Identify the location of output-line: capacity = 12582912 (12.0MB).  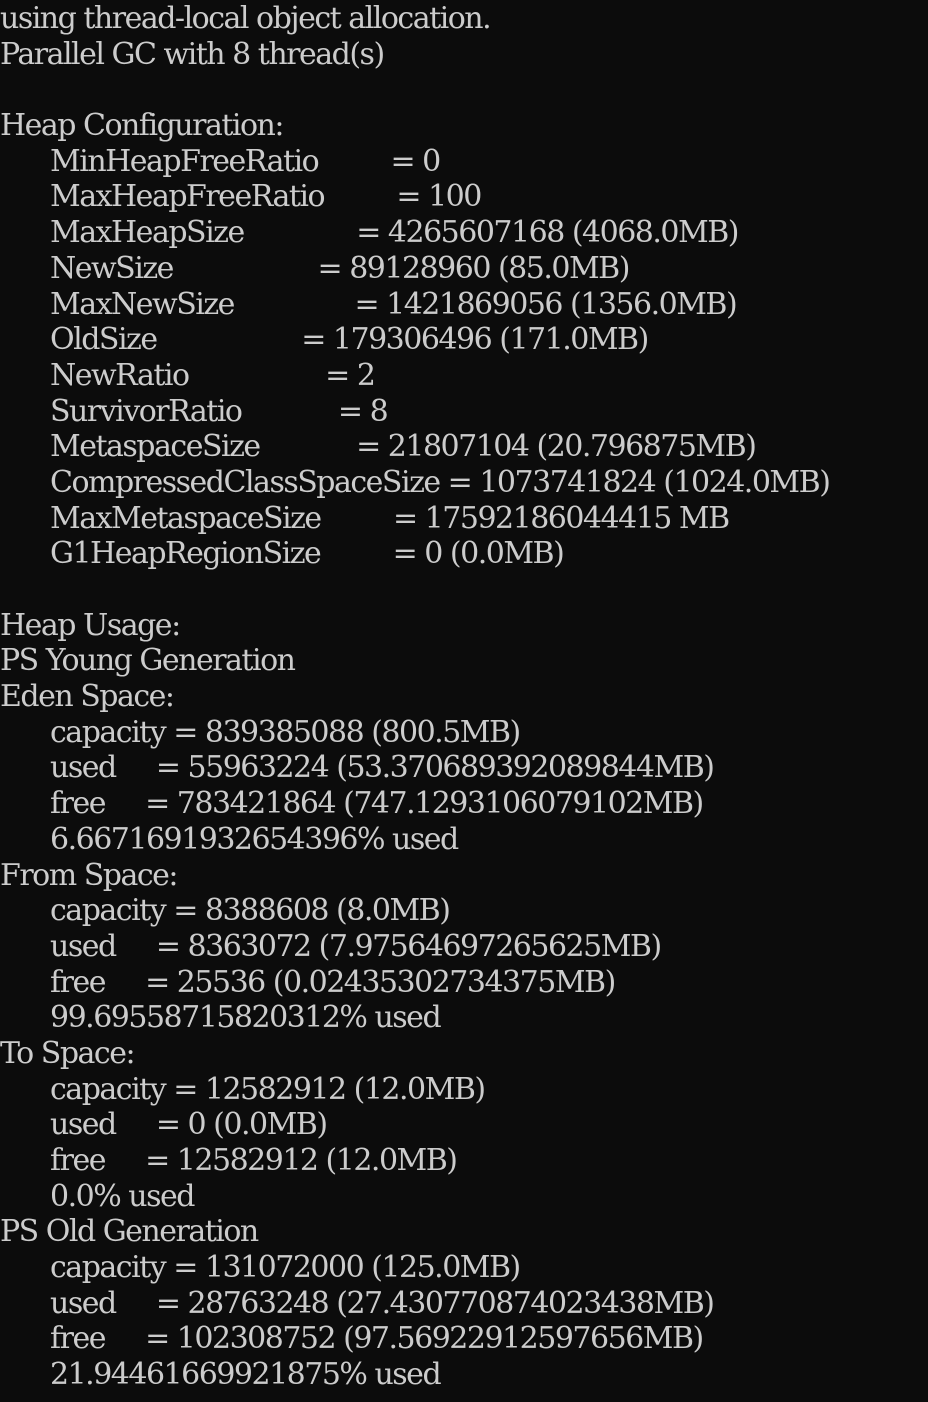
(268, 1089).